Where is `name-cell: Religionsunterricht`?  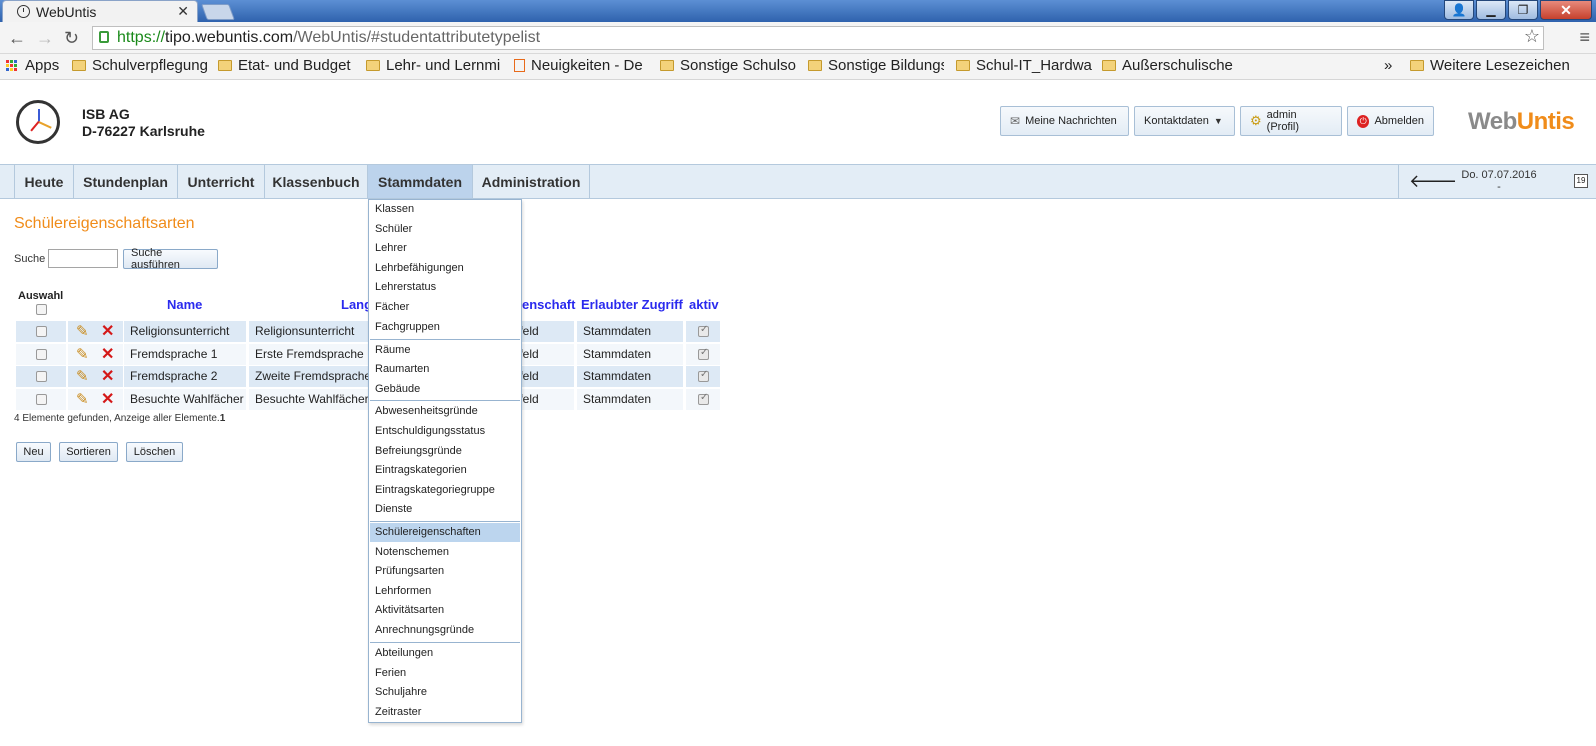 name-cell: Religionsunterricht is located at coordinates (185, 331).